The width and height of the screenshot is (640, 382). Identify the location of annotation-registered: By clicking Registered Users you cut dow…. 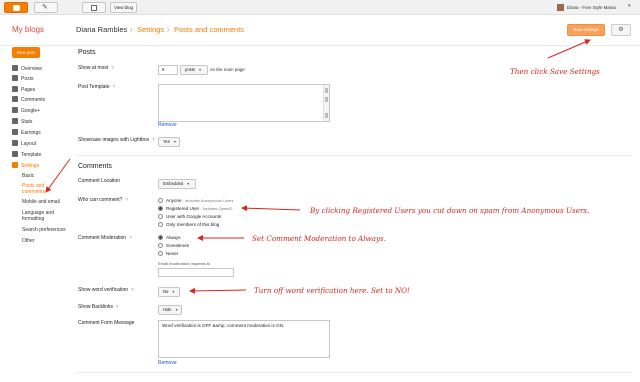
(450, 210).